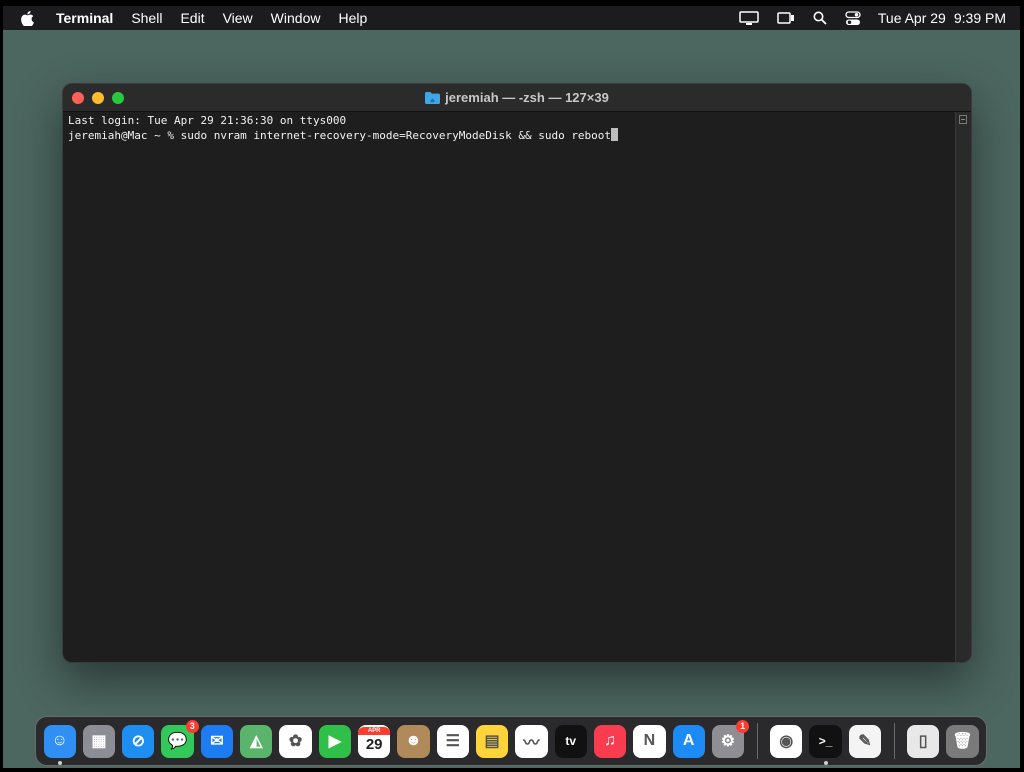  I want to click on safari-icon: ⊘, so click(138, 741).